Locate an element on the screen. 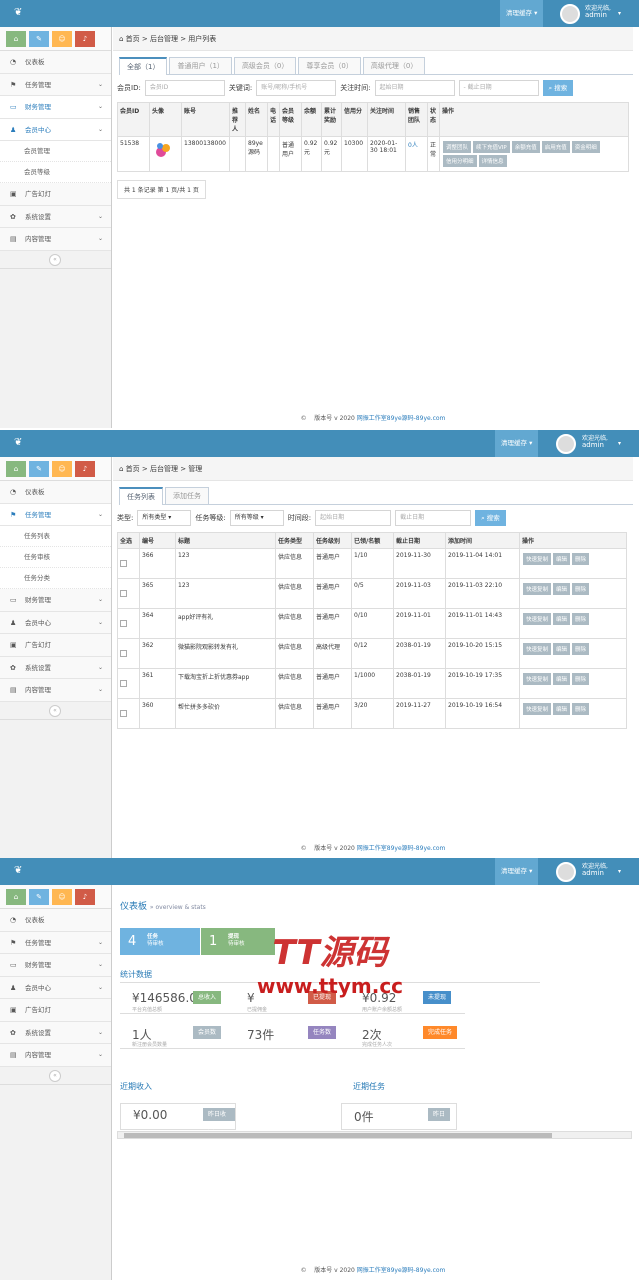  end-date-input: - 截止日期 is located at coordinates (498, 88).